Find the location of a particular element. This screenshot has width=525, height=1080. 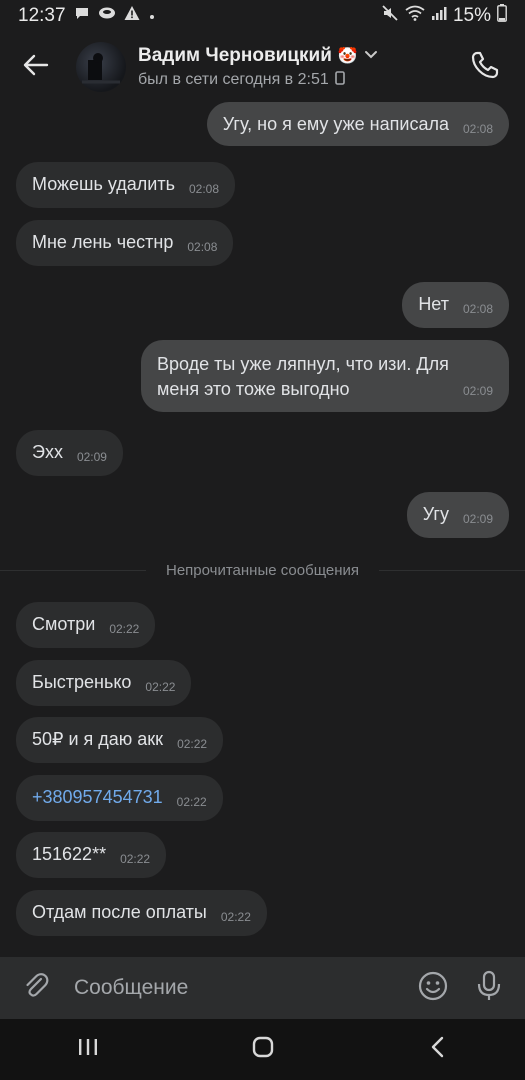

message-incoming: Можешь удалить 02:08 is located at coordinates (126, 185).